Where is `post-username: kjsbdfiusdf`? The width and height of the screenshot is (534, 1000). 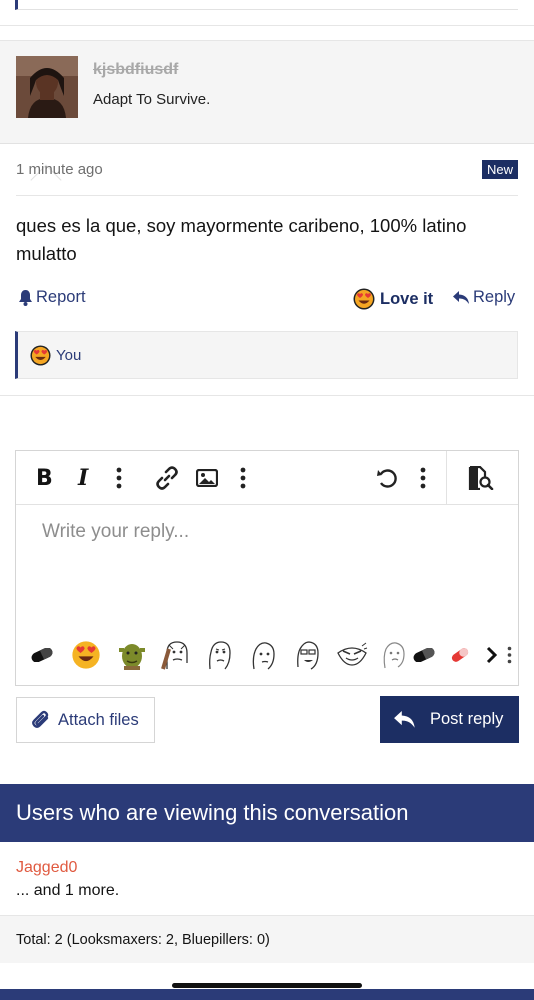 post-username: kjsbdfiusdf is located at coordinates (135, 70).